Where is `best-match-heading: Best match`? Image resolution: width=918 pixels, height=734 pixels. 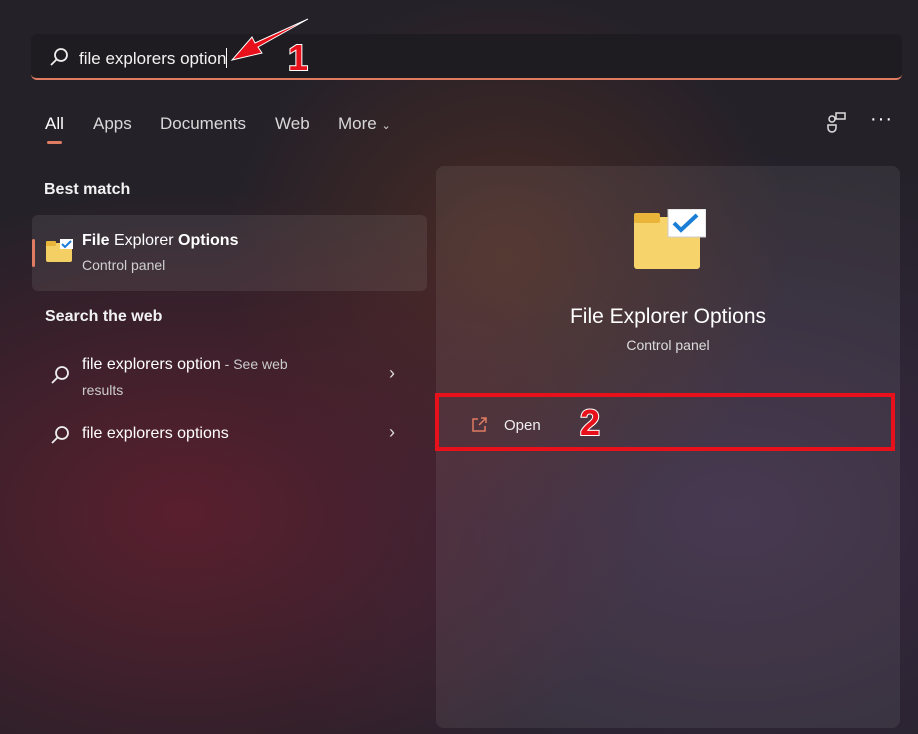 best-match-heading: Best match is located at coordinates (87, 189).